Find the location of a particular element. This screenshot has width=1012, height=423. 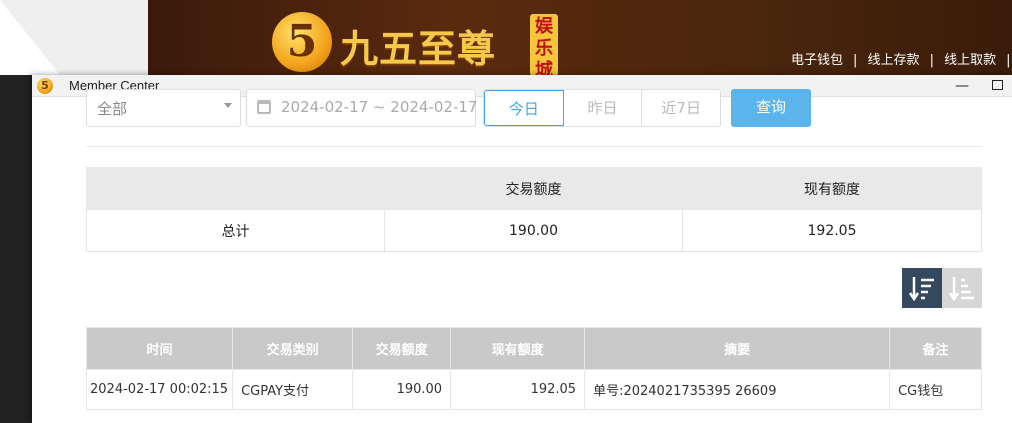

nav-online-deposit: 线上存款 is located at coordinates (894, 60).